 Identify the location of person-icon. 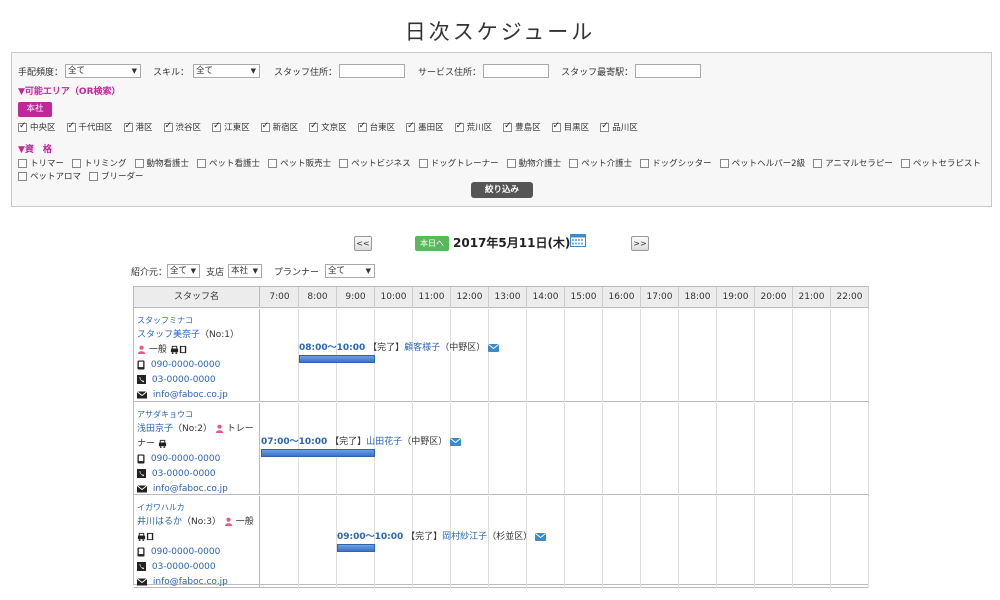
(228, 522).